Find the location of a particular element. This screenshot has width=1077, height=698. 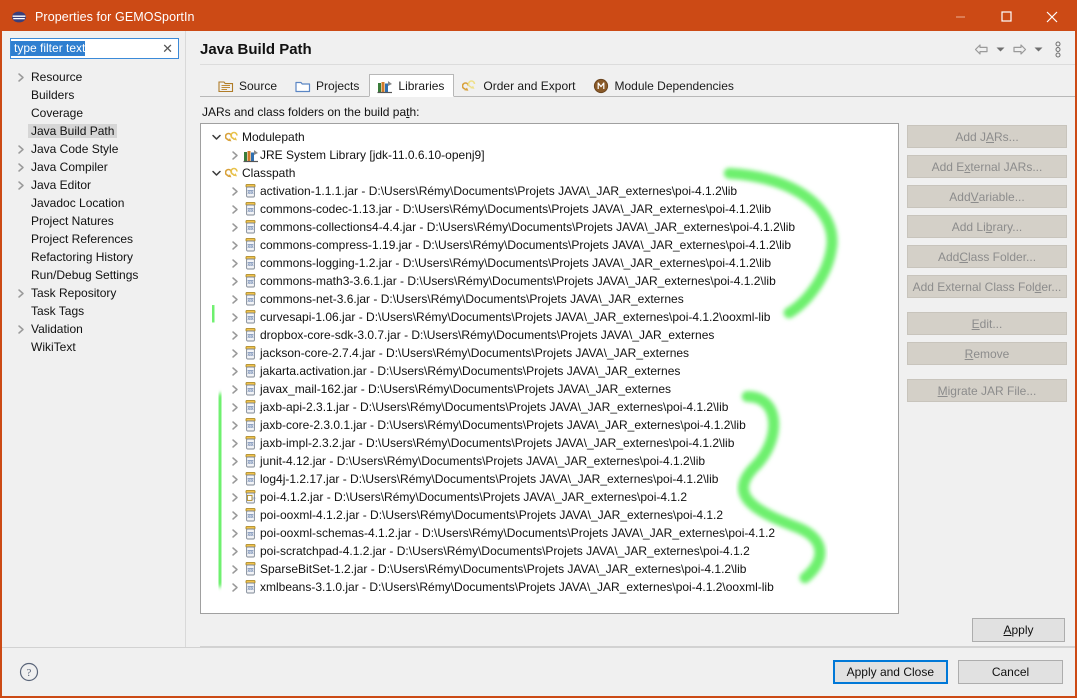

sidebar-item-resource: Resource is located at coordinates (93, 77).